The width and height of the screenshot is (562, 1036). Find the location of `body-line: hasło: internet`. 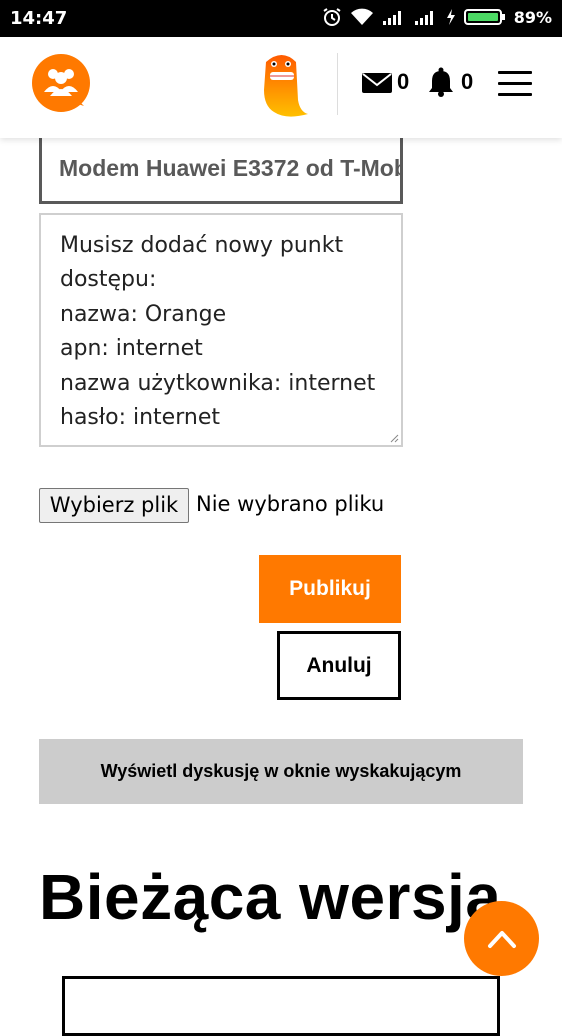

body-line: hasło: internet is located at coordinates (140, 418).